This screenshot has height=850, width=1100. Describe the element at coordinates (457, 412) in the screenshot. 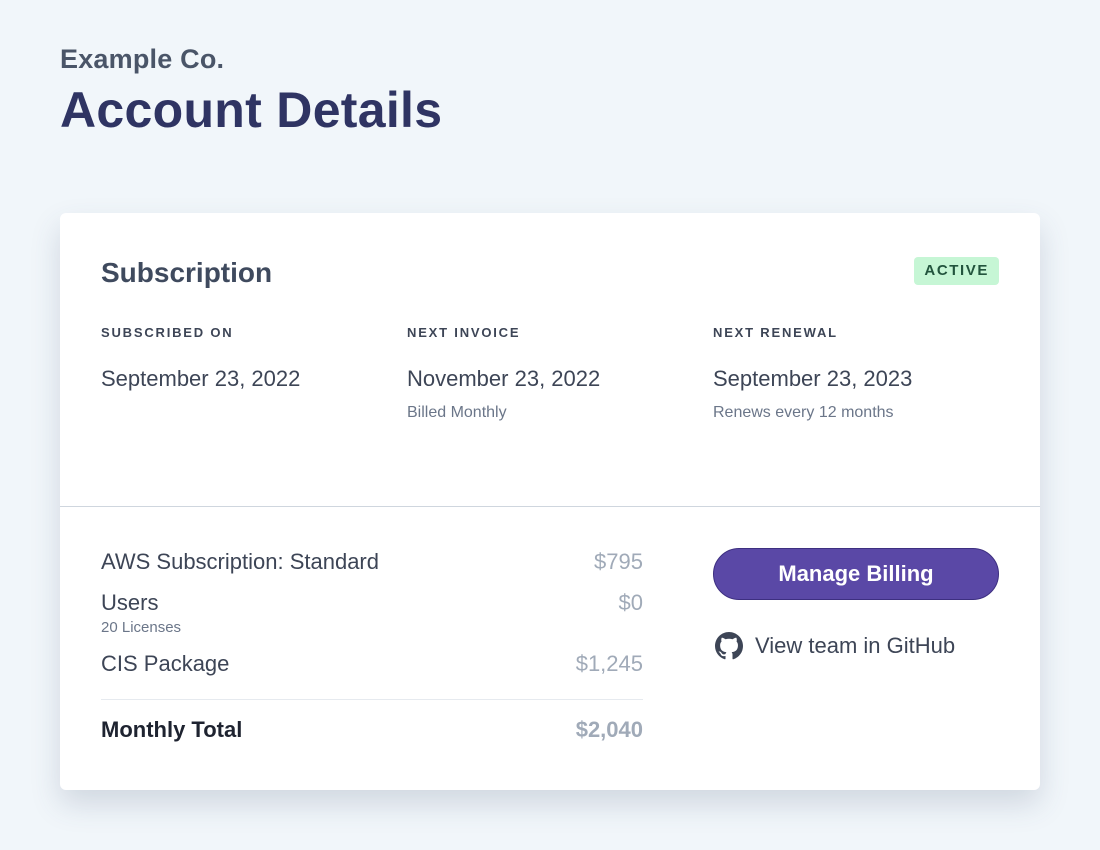

I see `billing-frequency: Billed Monthly` at that location.